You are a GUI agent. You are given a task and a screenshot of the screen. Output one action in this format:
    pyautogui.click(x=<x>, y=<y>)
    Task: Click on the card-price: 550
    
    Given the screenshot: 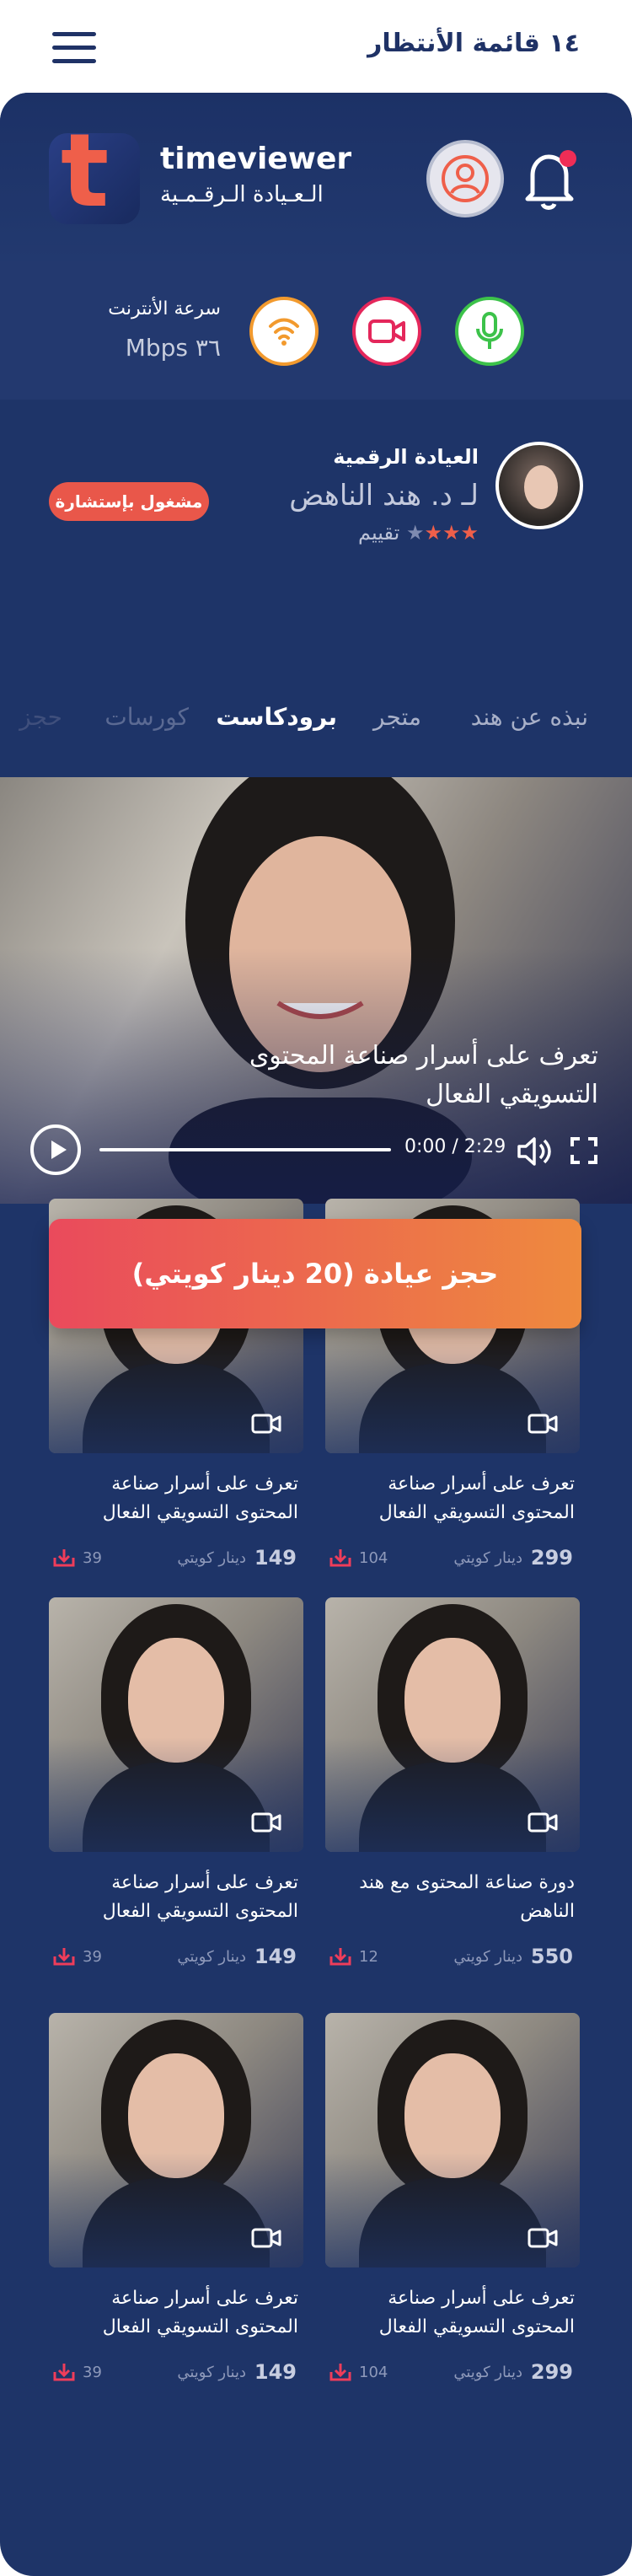 What is the action you would take?
    pyautogui.click(x=551, y=1956)
    